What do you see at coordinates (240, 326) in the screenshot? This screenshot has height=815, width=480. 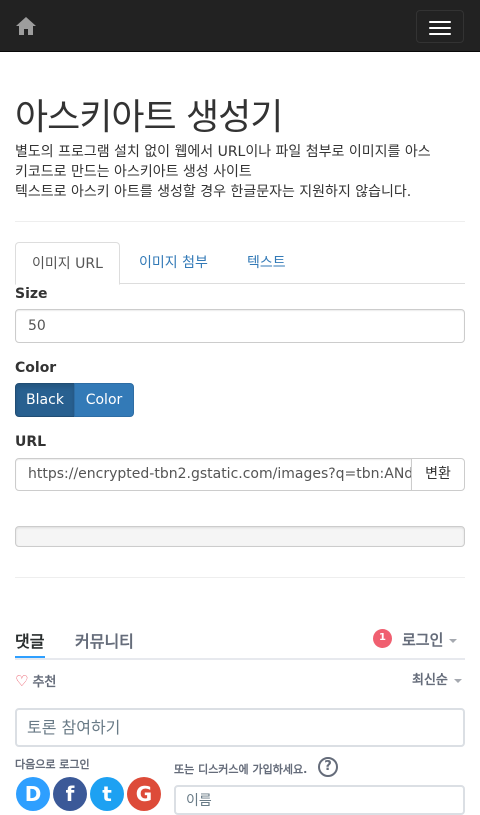 I see `size-input: 50` at bounding box center [240, 326].